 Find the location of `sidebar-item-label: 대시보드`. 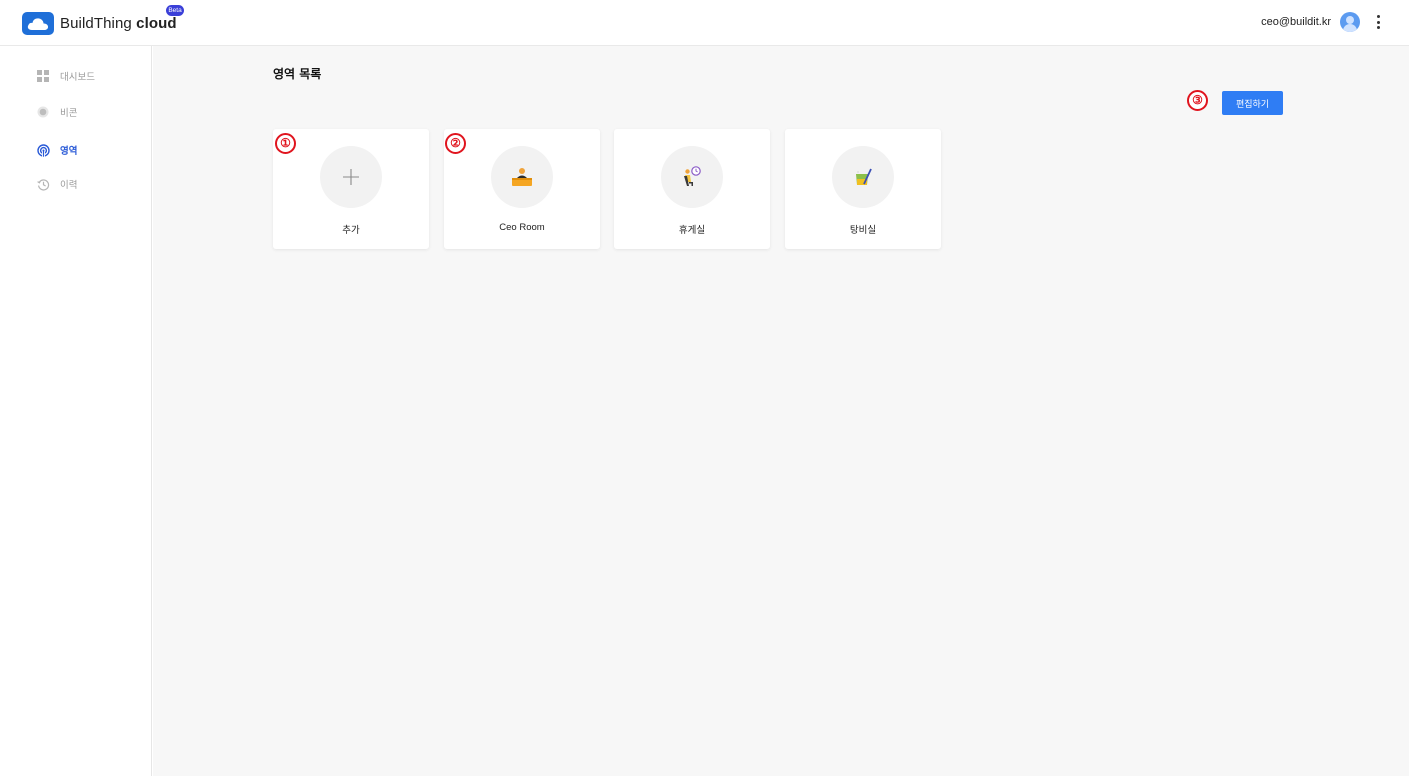

sidebar-item-label: 대시보드 is located at coordinates (77, 77).